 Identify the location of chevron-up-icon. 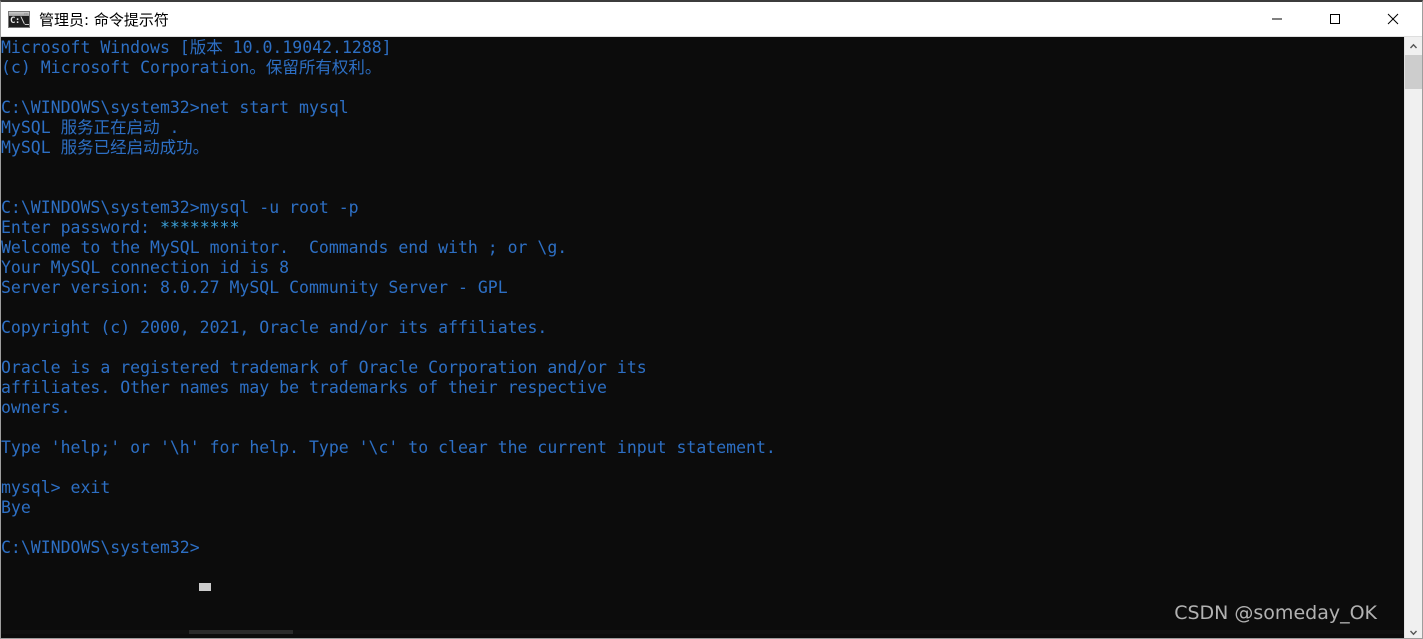
(1413, 45).